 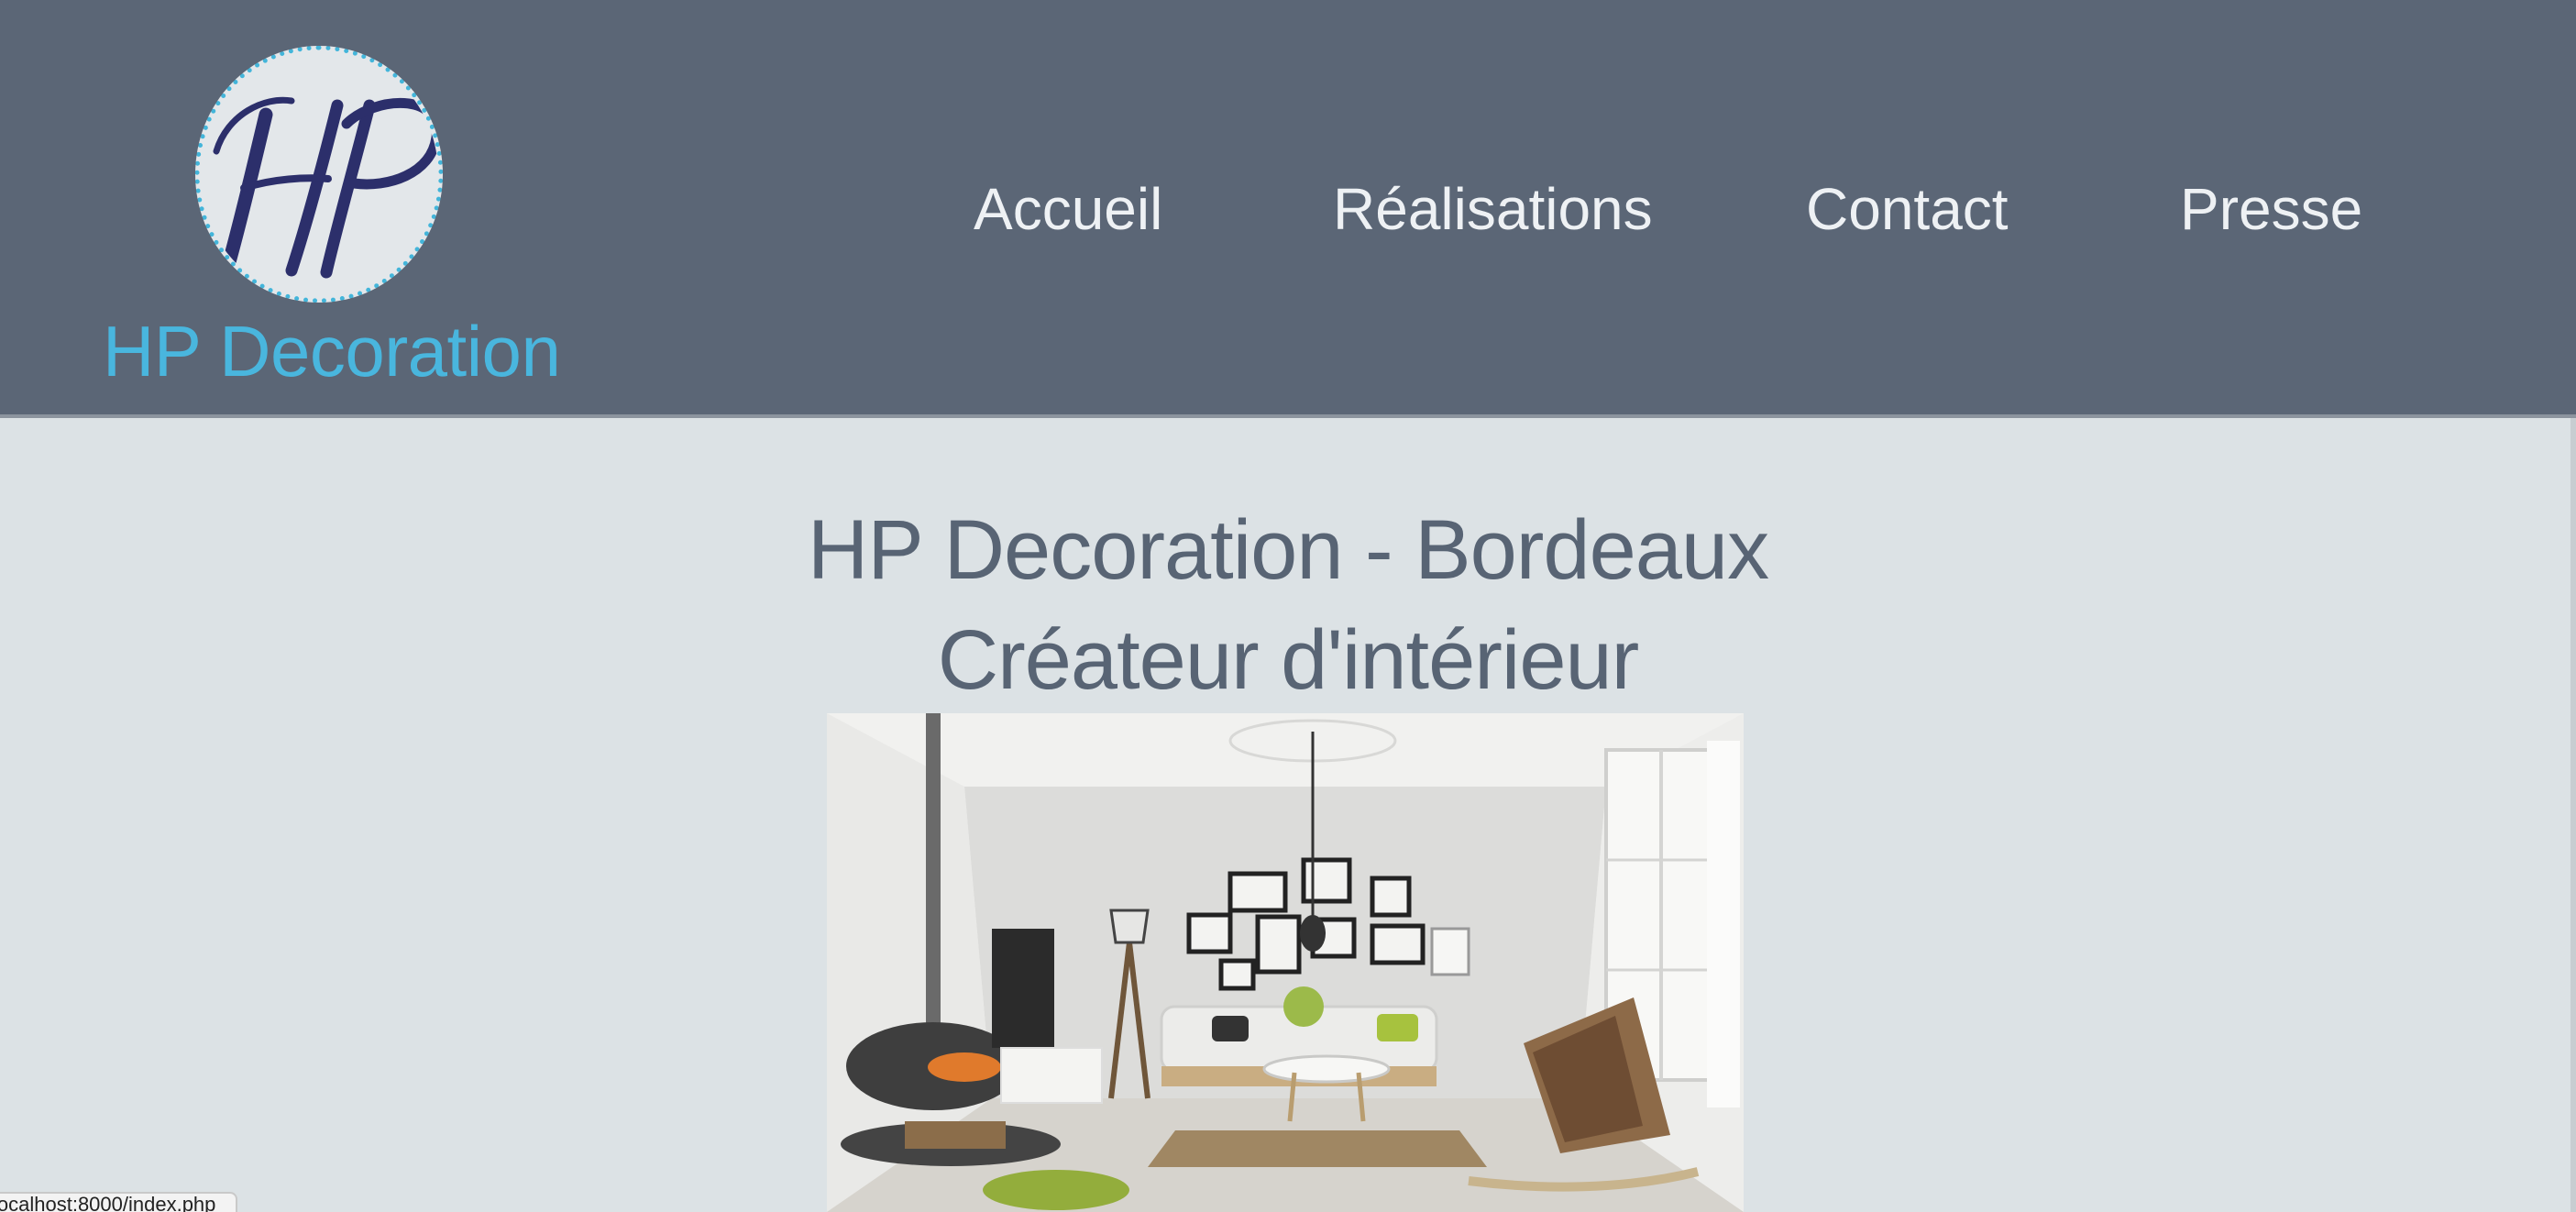 What do you see at coordinates (1673, 209) in the screenshot?
I see `main-nav: Accueil Réalisations Contact Presse` at bounding box center [1673, 209].